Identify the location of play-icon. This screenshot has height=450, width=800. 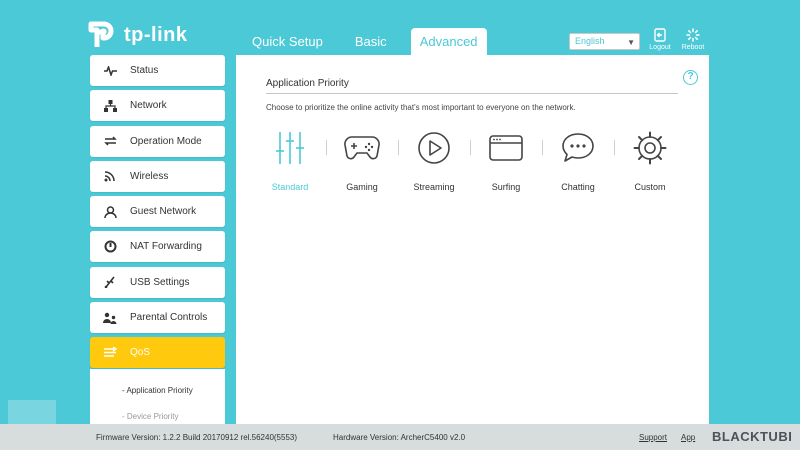
(434, 148).